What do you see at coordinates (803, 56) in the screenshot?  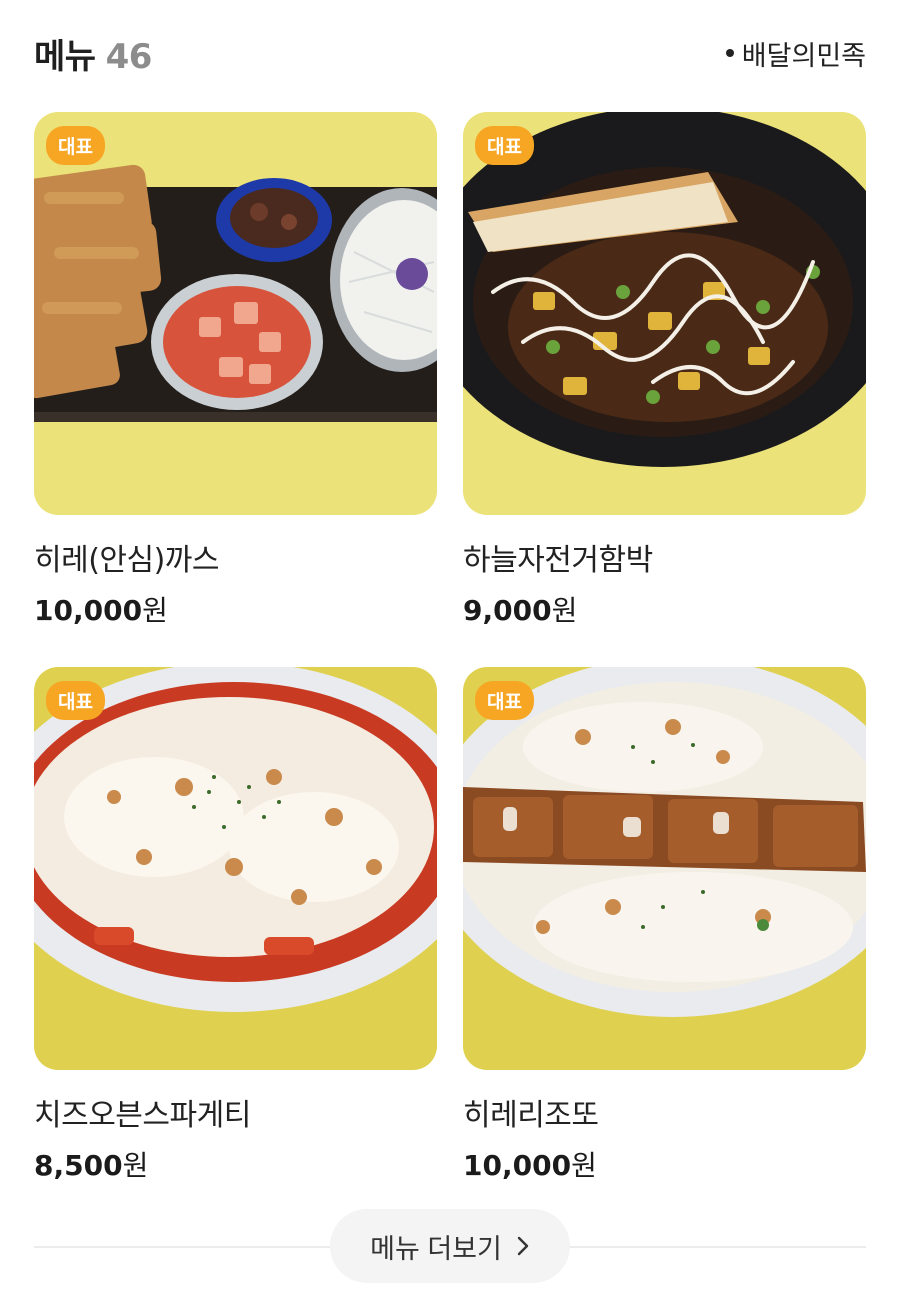 I see `source-label: 배달의민족` at bounding box center [803, 56].